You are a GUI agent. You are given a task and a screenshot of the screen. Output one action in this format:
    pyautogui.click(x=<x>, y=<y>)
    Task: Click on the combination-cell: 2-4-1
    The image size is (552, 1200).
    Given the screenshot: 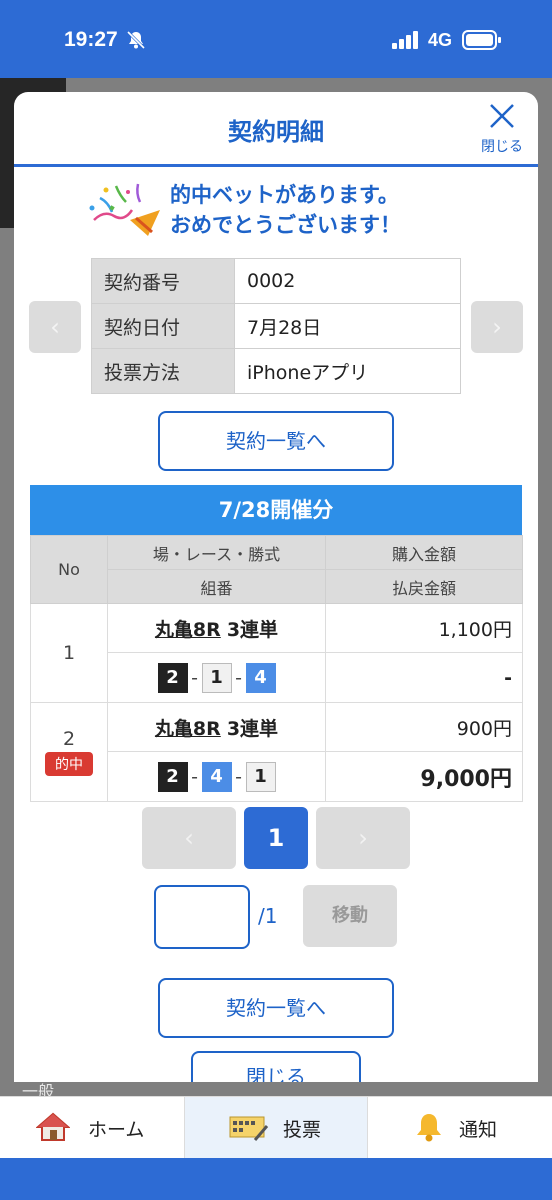 What is the action you would take?
    pyautogui.click(x=216, y=776)
    